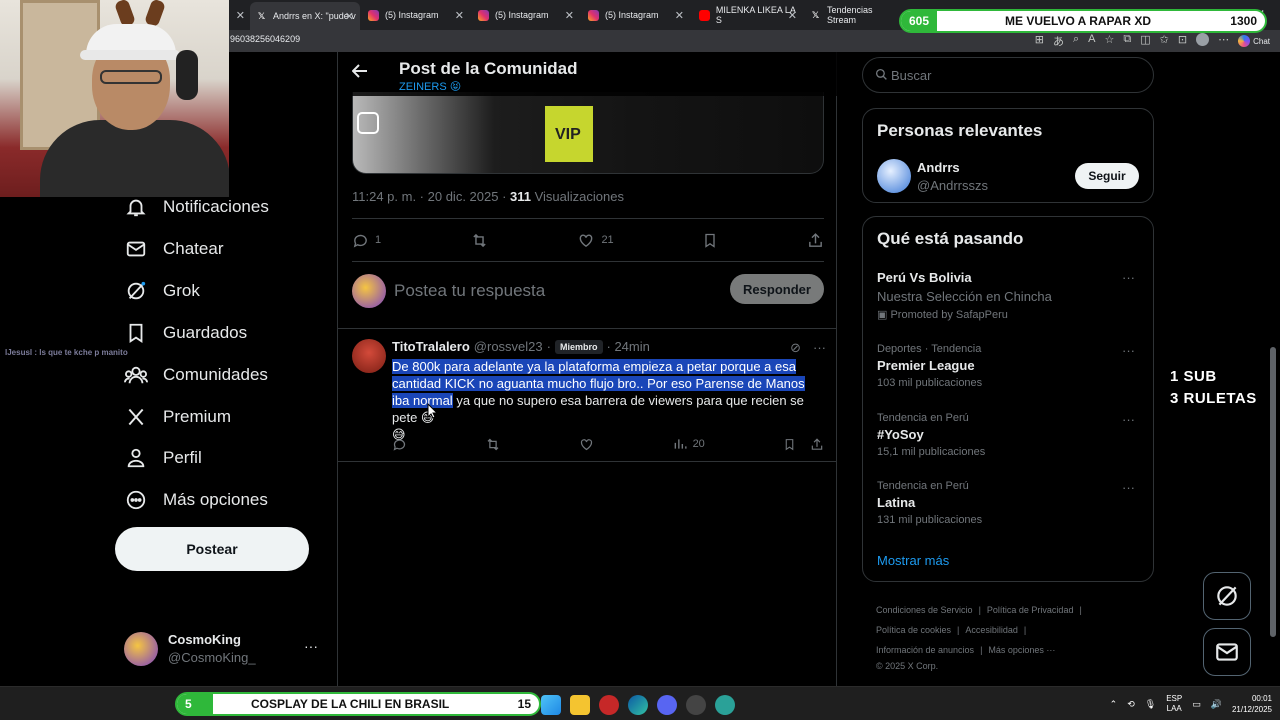 Image resolution: width=1280 pixels, height=720 pixels. Describe the element at coordinates (1254, 41) in the screenshot. I see `copilot-chat-button: Chat` at that location.